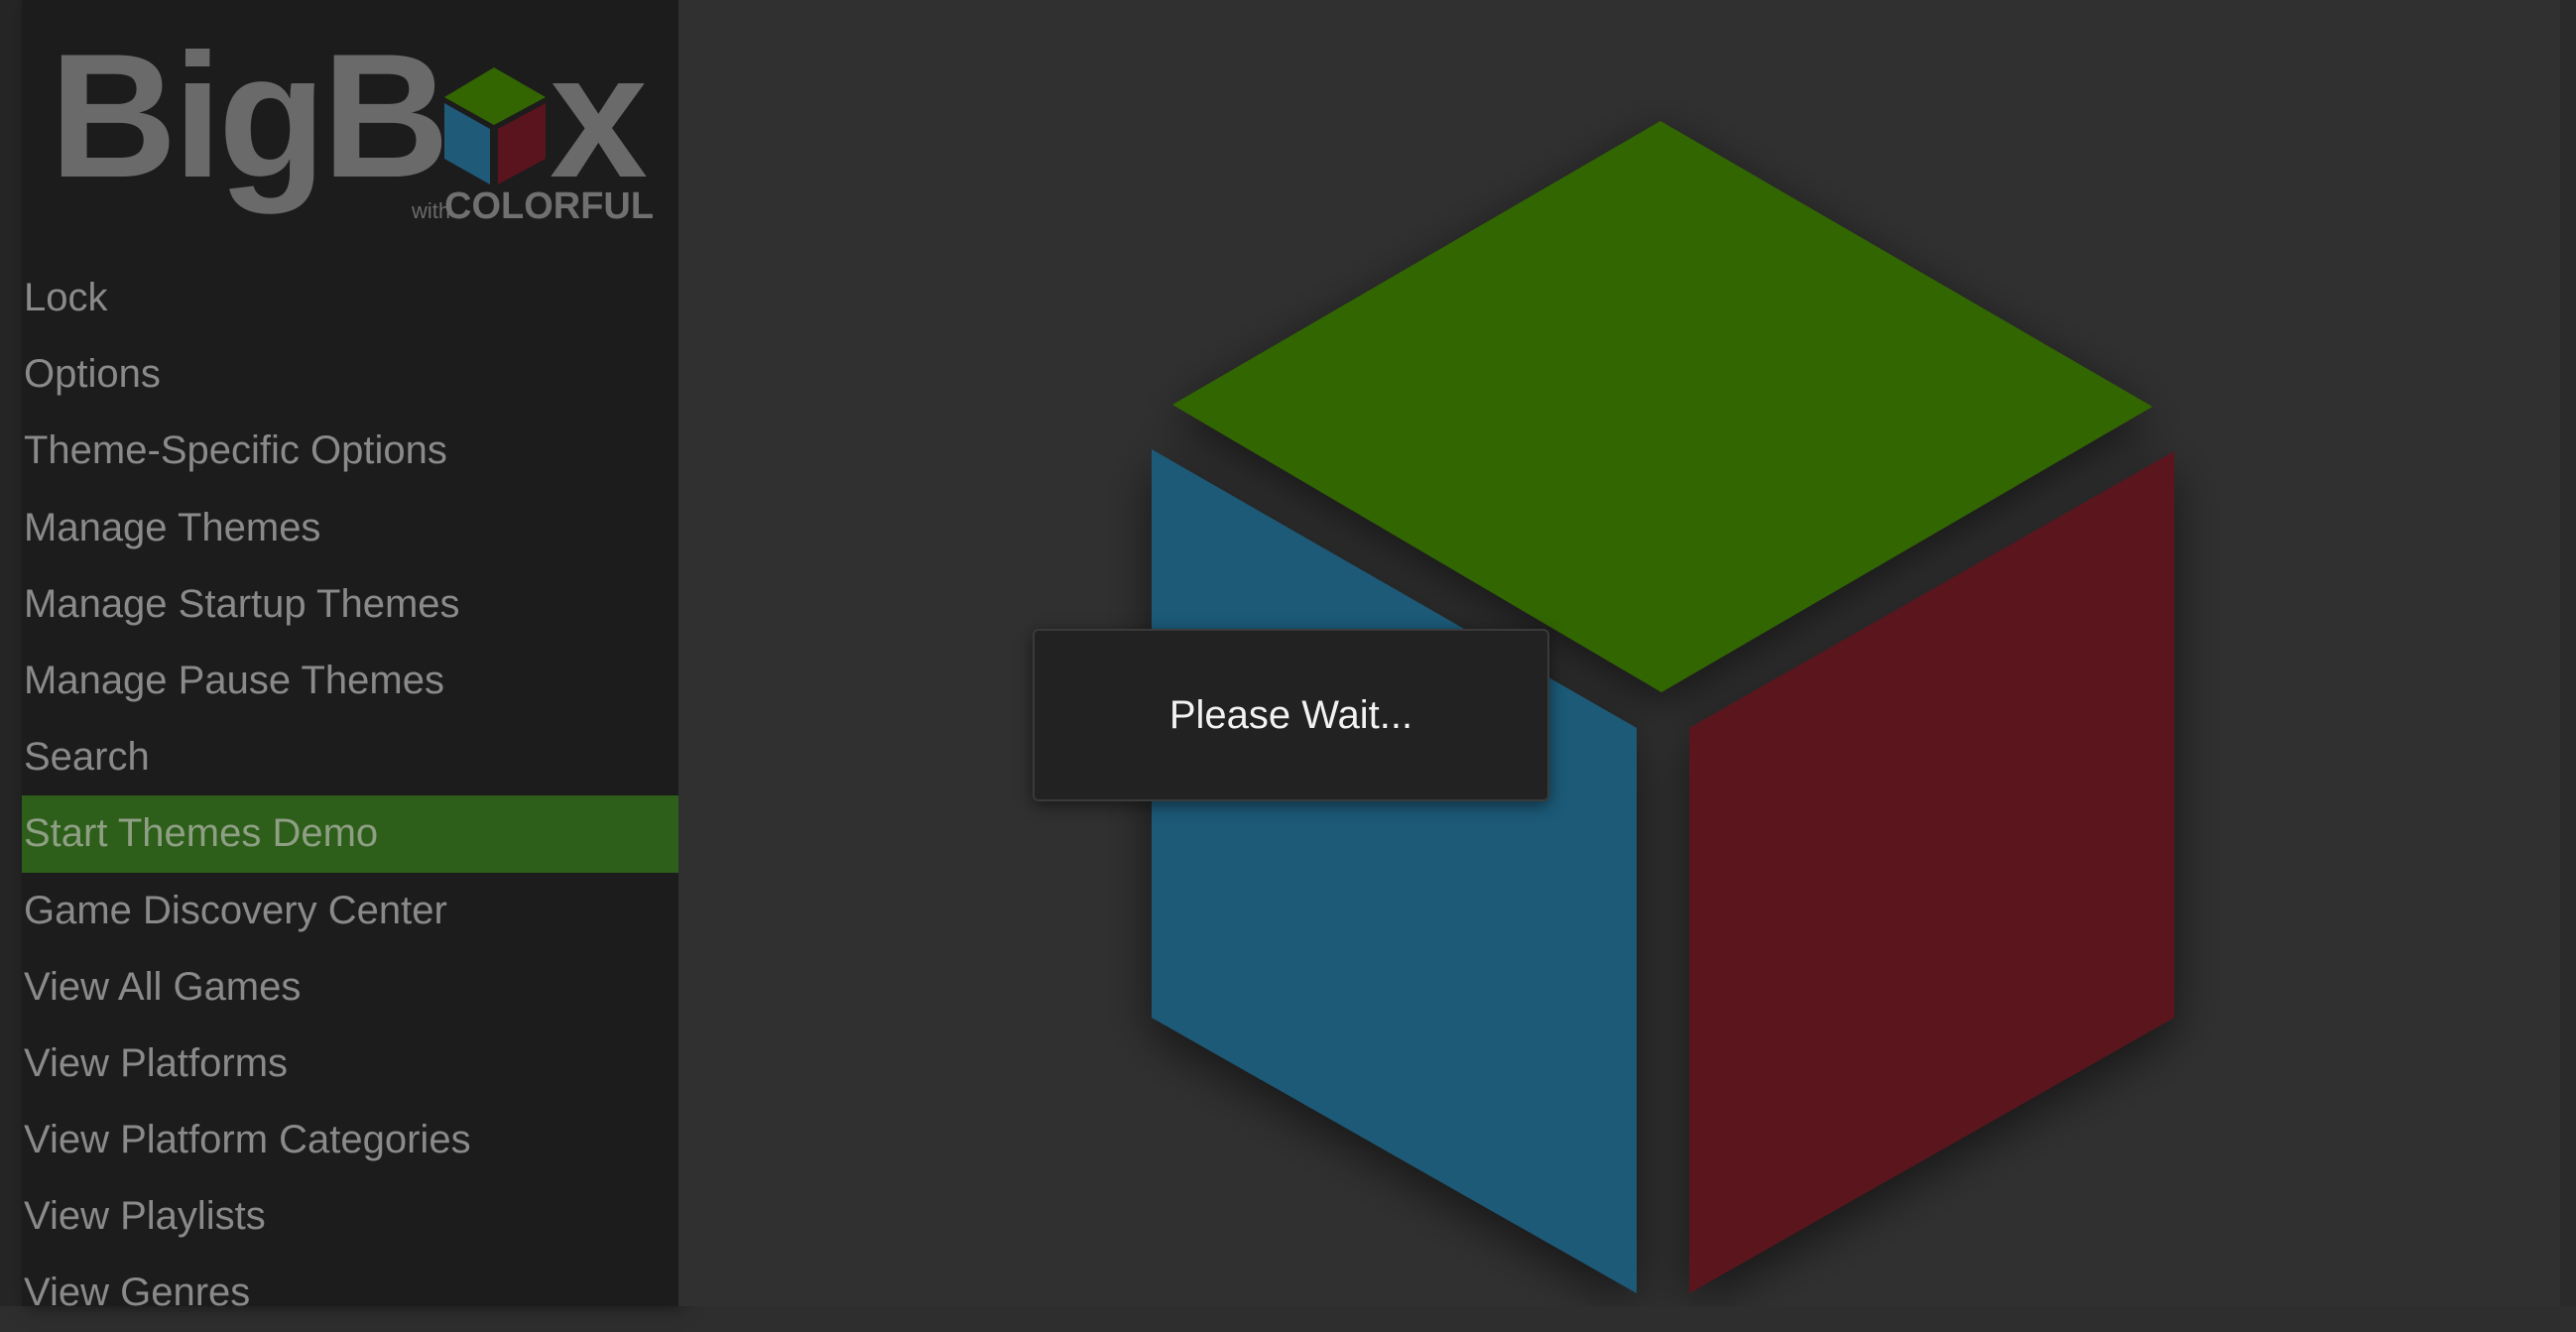  Describe the element at coordinates (2568, 653) in the screenshot. I see `right-edge` at that location.